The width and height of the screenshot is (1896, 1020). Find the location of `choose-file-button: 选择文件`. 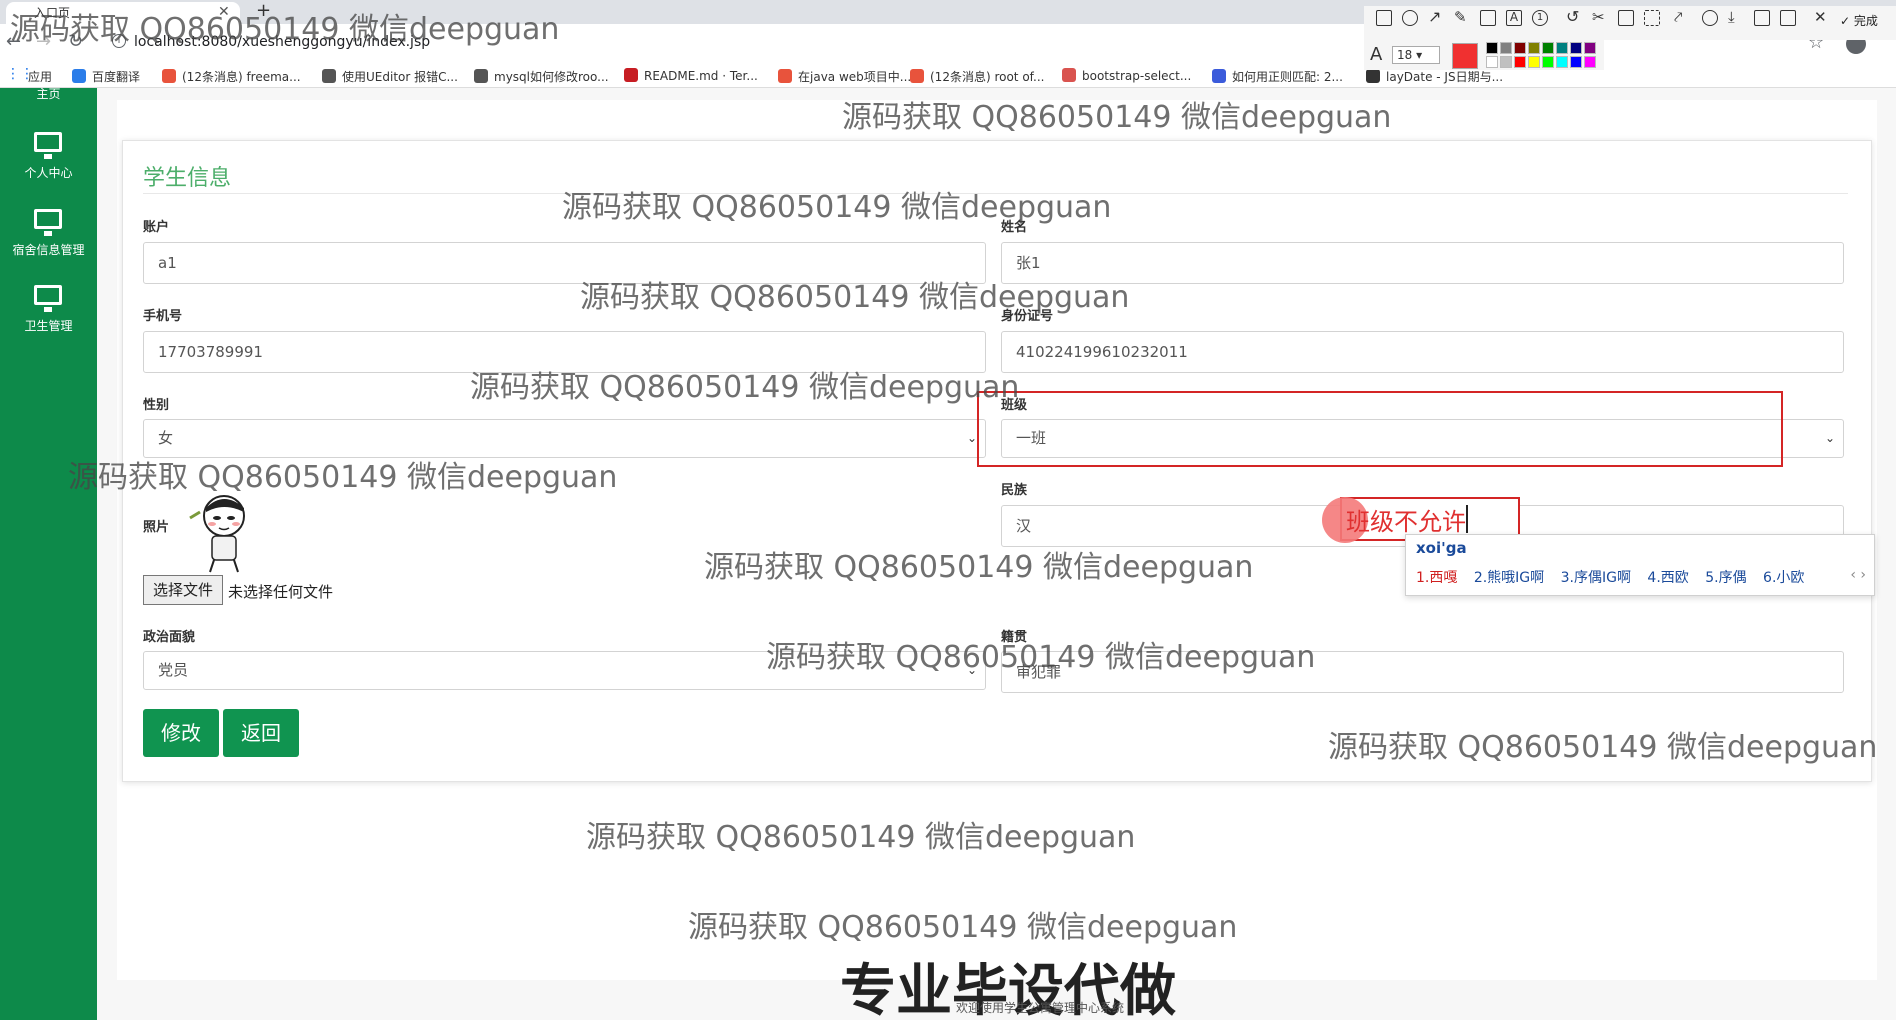

choose-file-button: 选择文件 is located at coordinates (183, 590).